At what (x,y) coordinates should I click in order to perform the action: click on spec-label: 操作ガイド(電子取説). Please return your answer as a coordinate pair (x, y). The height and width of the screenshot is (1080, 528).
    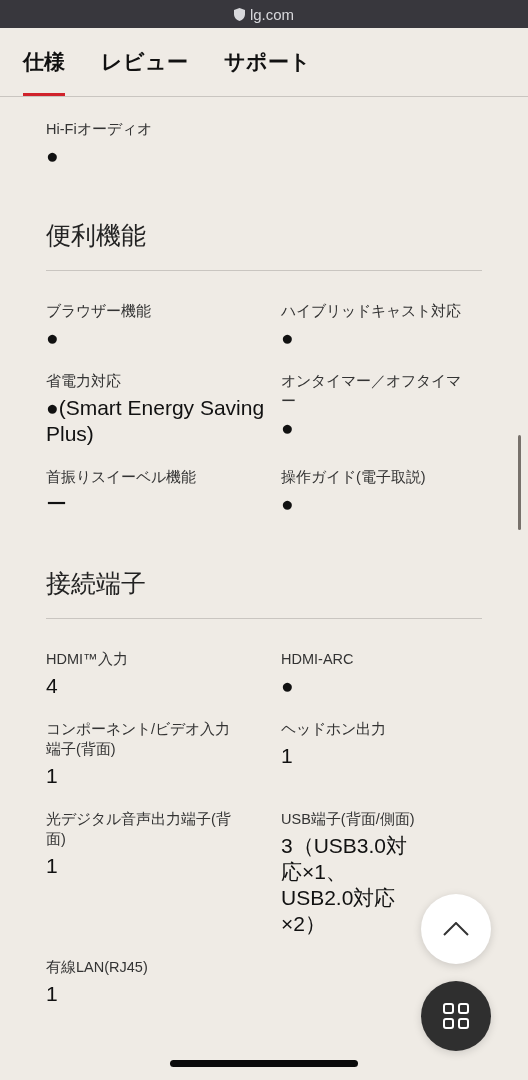
    Looking at the image, I should click on (354, 477).